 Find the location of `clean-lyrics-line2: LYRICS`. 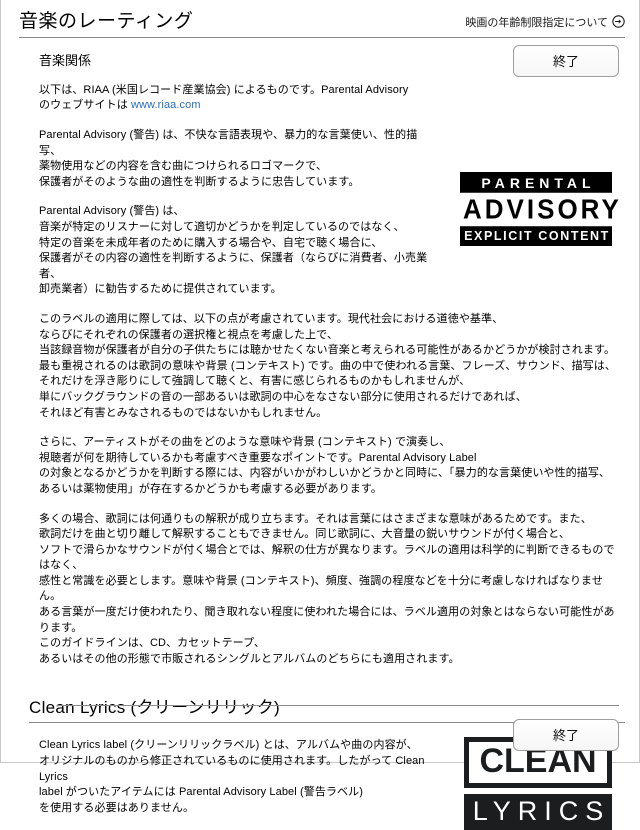

clean-lyrics-line2: LYRICS is located at coordinates (538, 812).